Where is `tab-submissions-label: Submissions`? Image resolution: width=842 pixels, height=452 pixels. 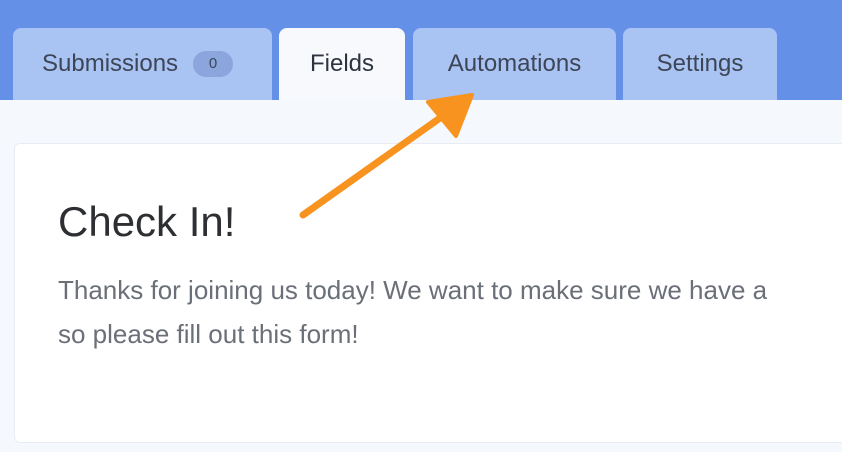 tab-submissions-label: Submissions is located at coordinates (110, 63).